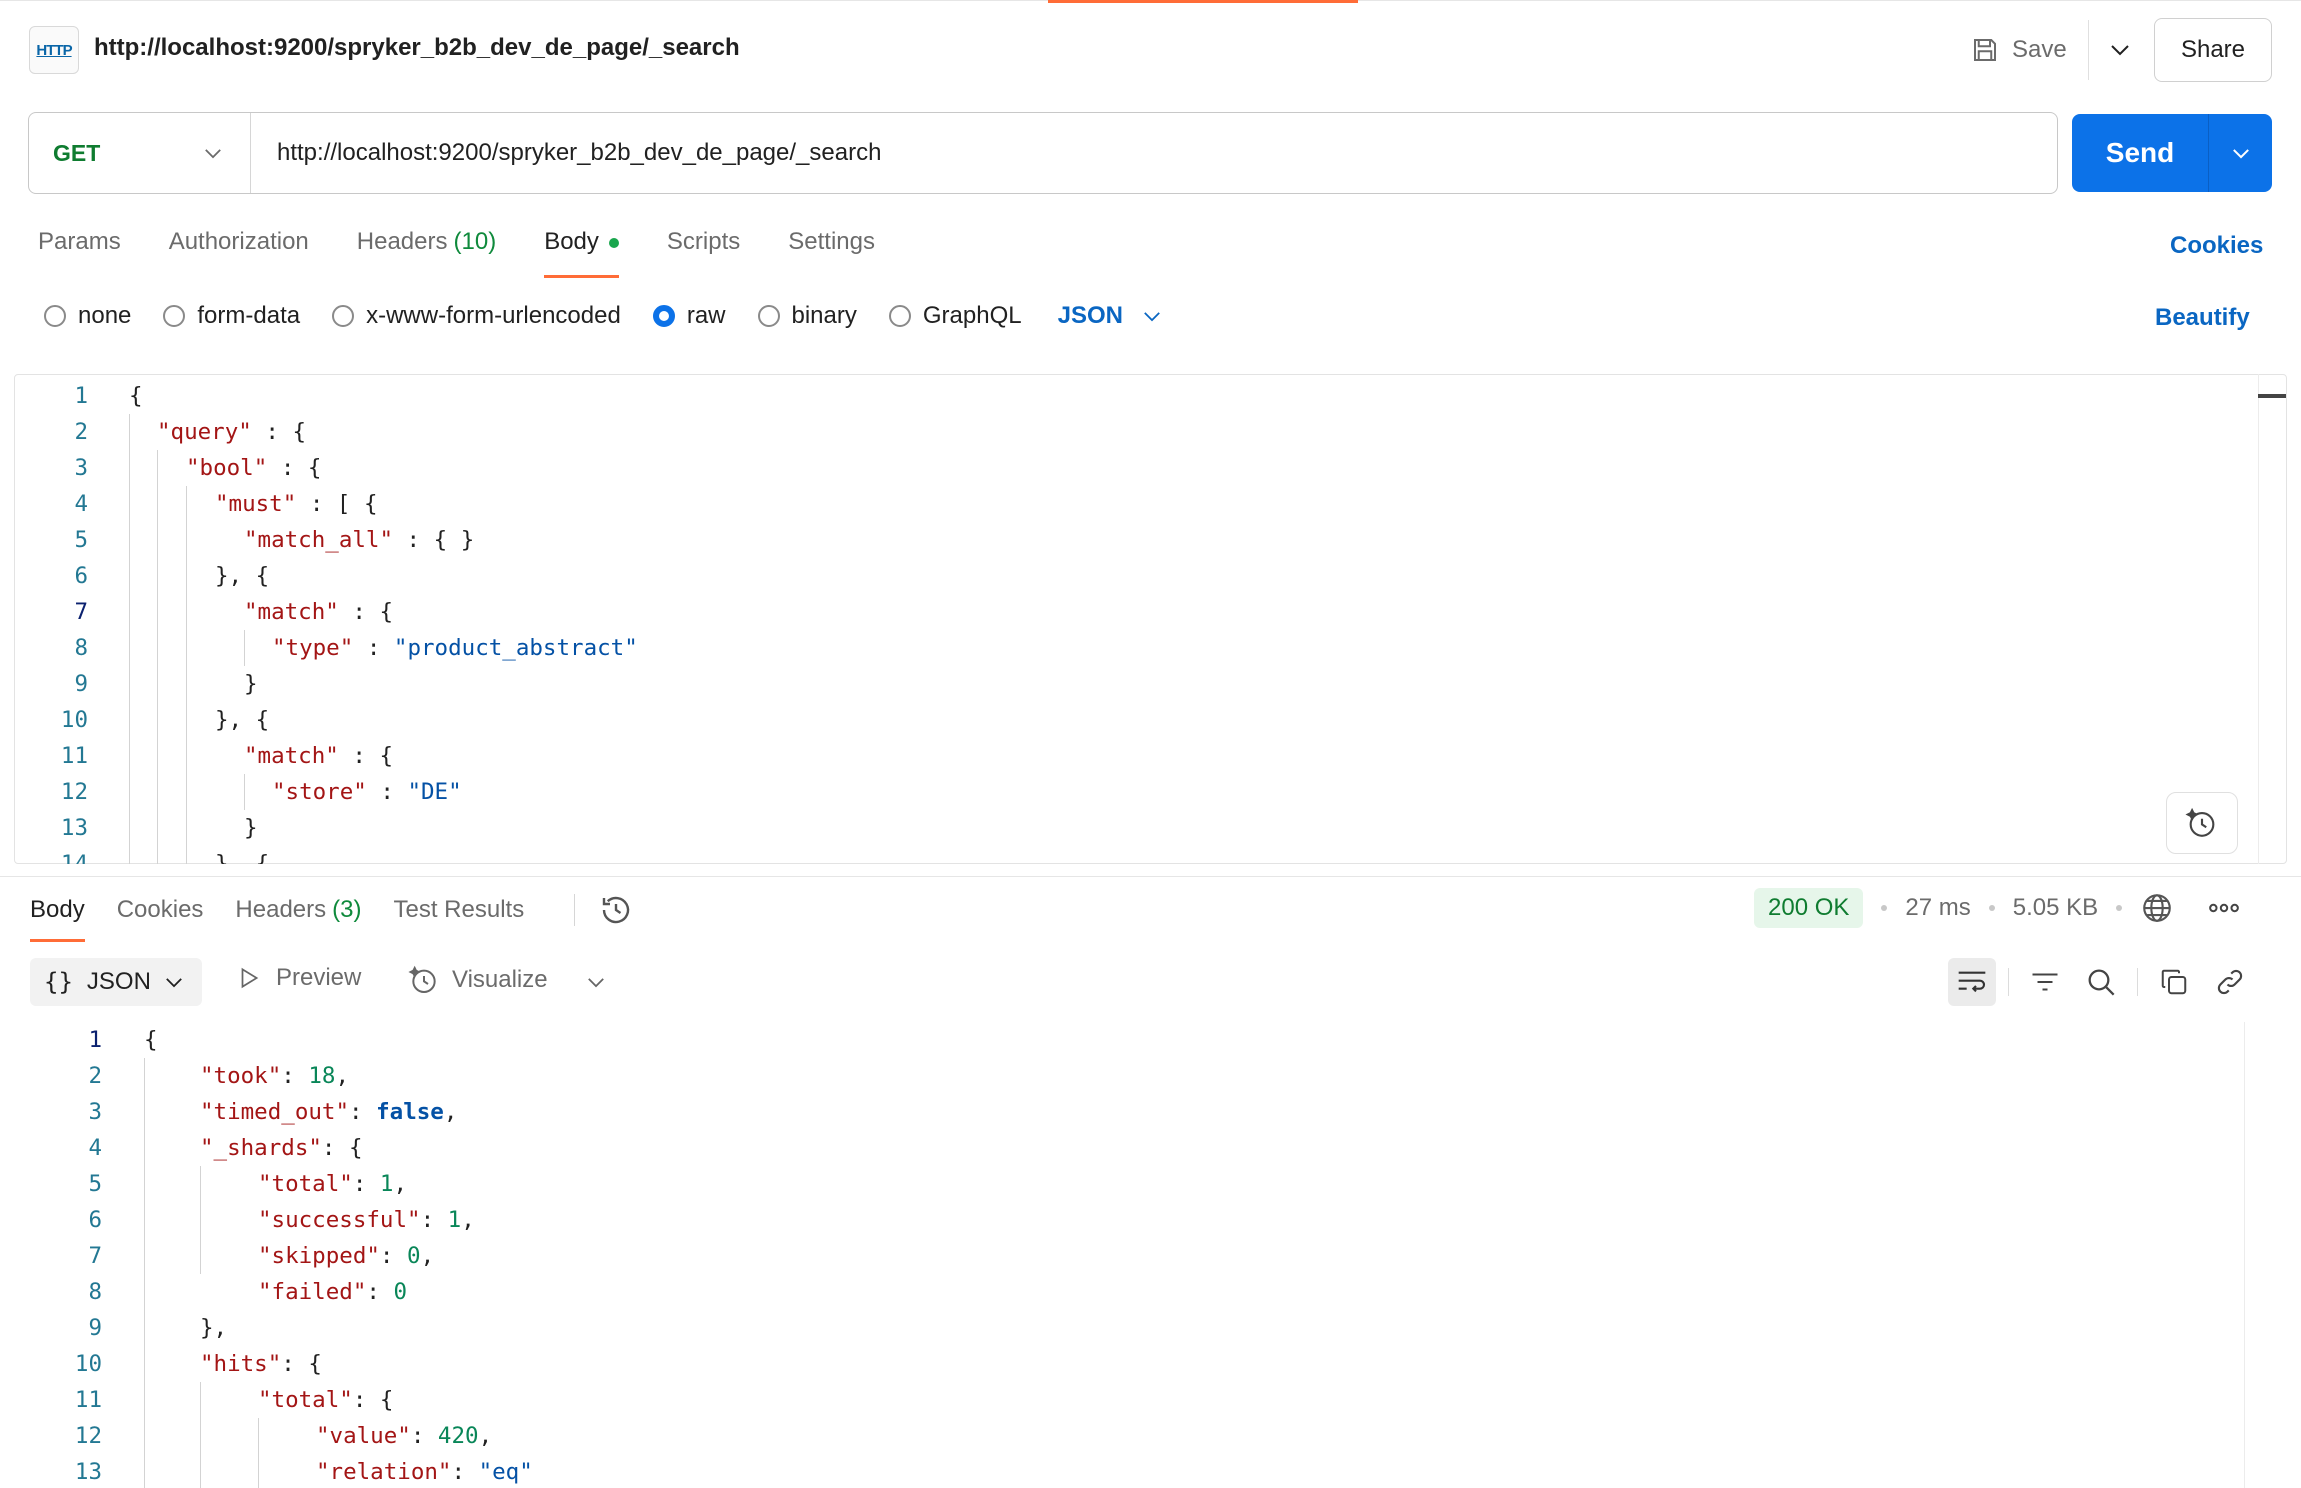 The height and width of the screenshot is (1488, 2301). Describe the element at coordinates (239, 253) in the screenshot. I see `tab-authorization: Authorization` at that location.